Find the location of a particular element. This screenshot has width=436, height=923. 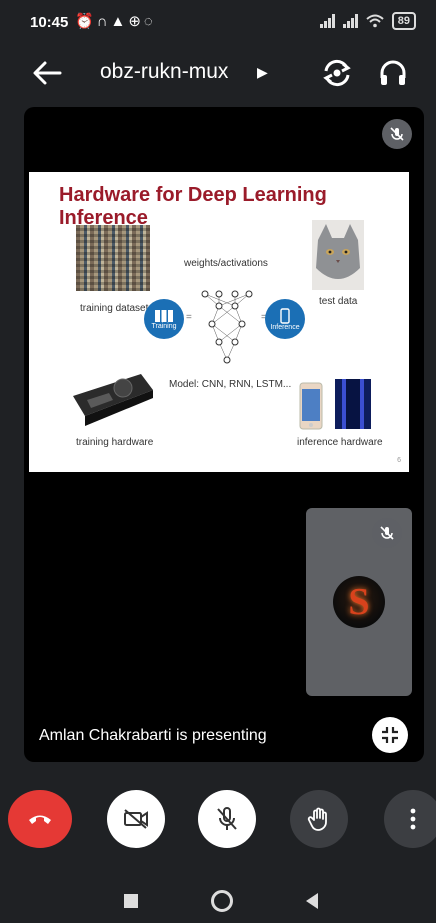

datacenter-image is located at coordinates (353, 404).